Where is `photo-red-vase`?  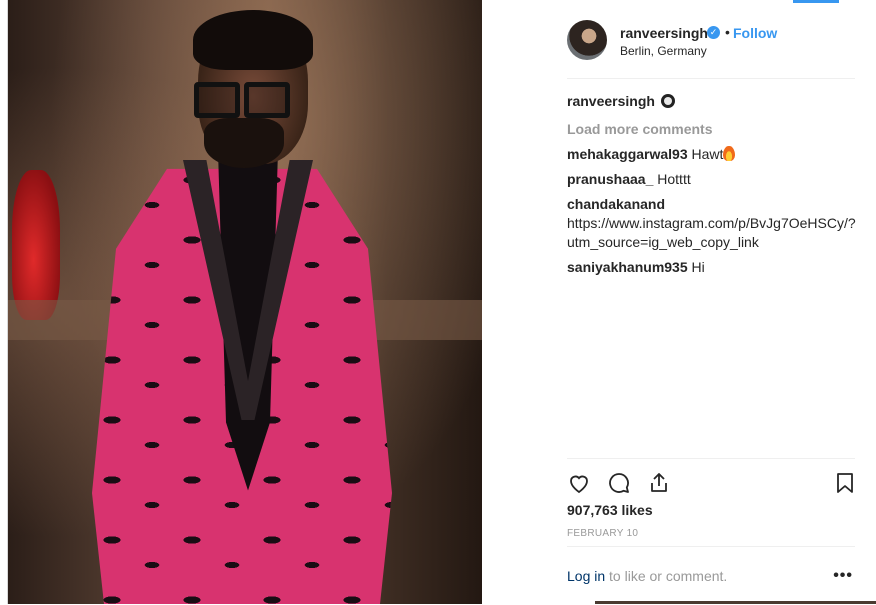
photo-red-vase is located at coordinates (36, 245).